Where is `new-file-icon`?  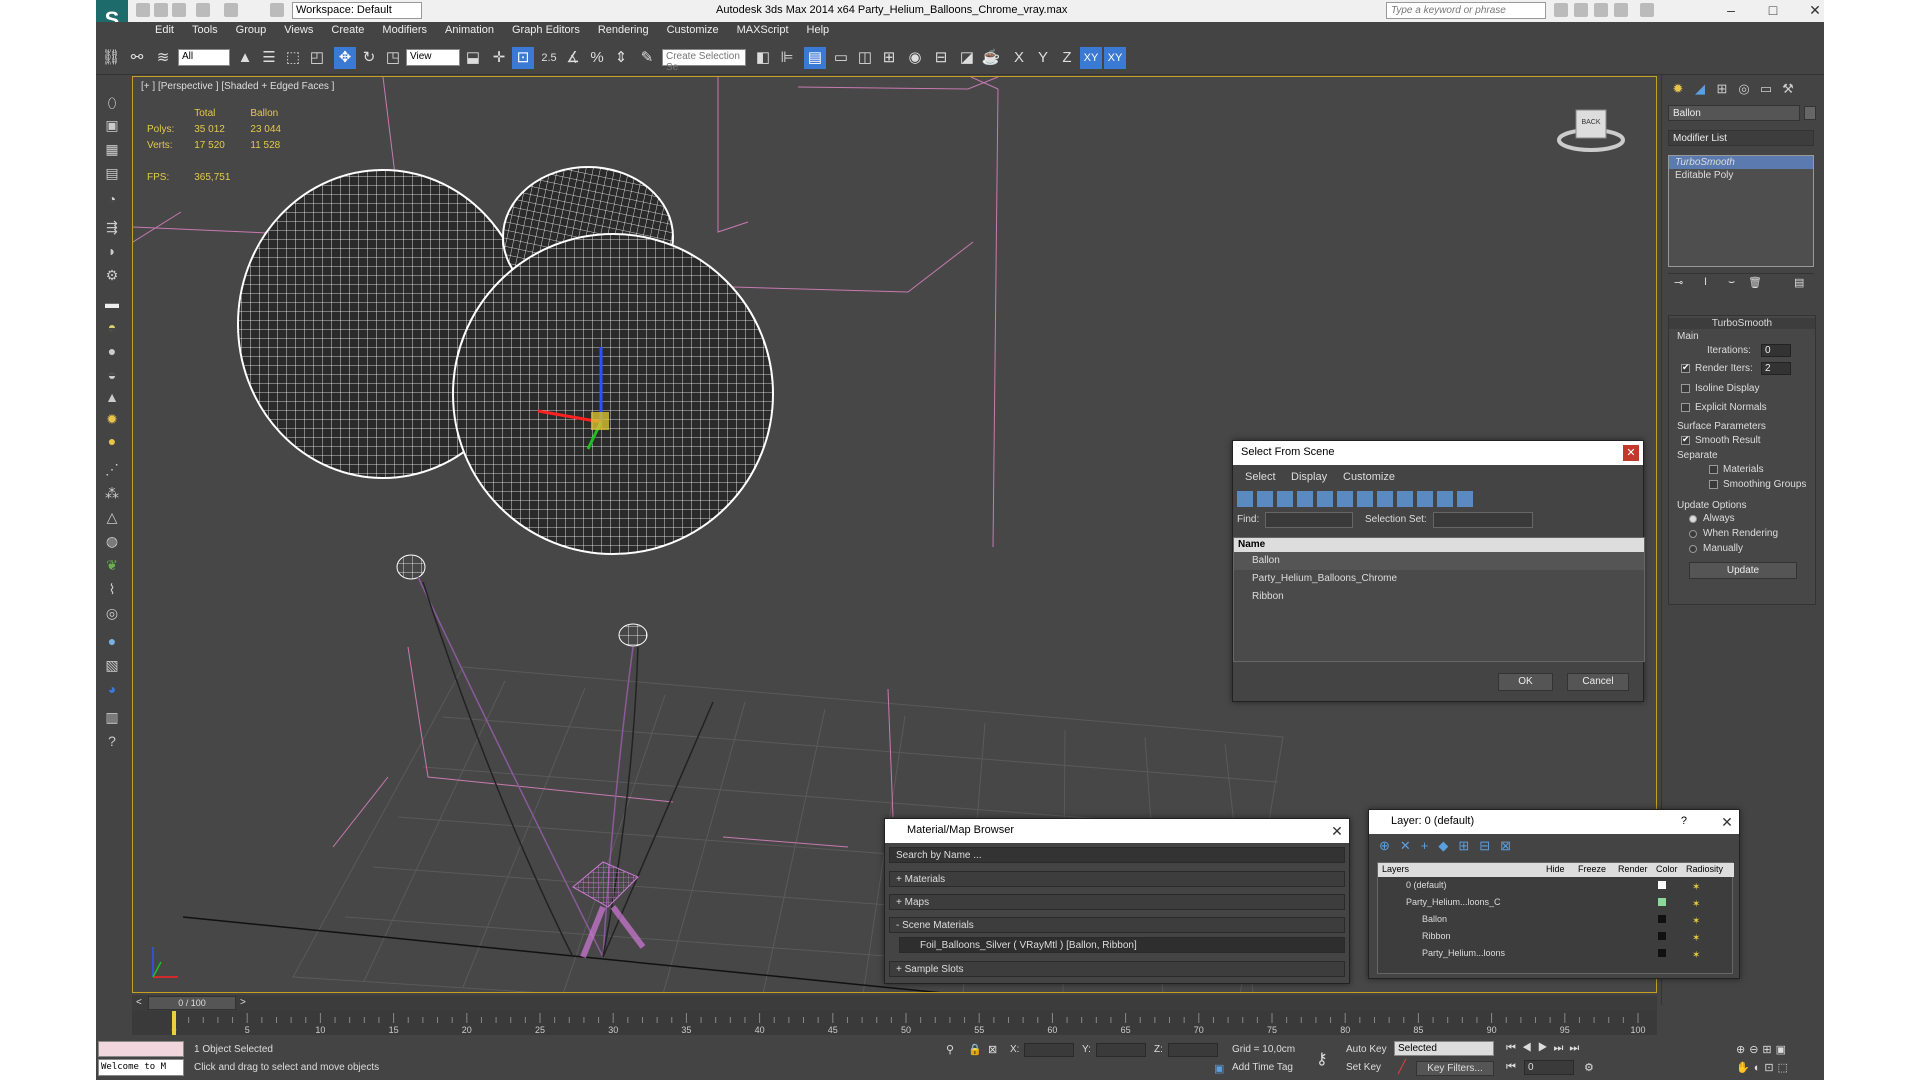
new-file-icon is located at coordinates (143, 10).